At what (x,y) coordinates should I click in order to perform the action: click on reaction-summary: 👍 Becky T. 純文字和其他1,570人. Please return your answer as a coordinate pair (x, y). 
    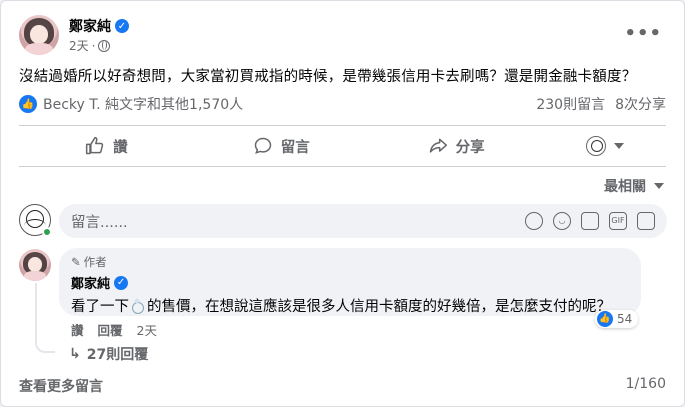
    Looking at the image, I should click on (131, 104).